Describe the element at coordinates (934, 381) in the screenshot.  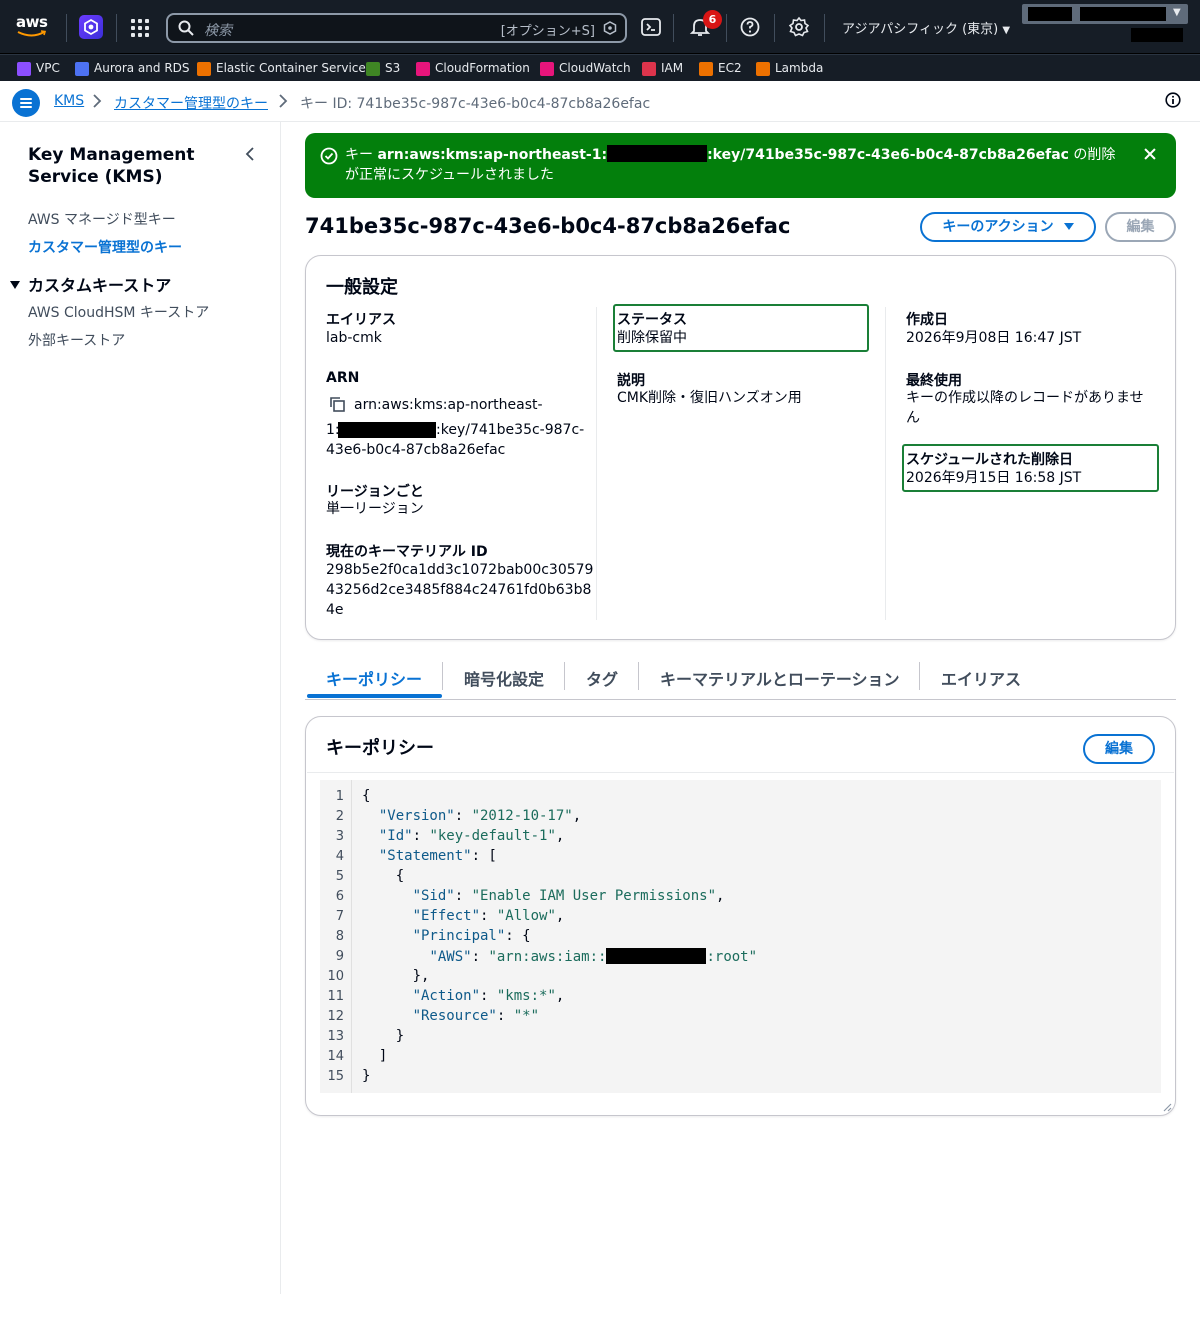
I see `last-used-label: 最終使用` at that location.